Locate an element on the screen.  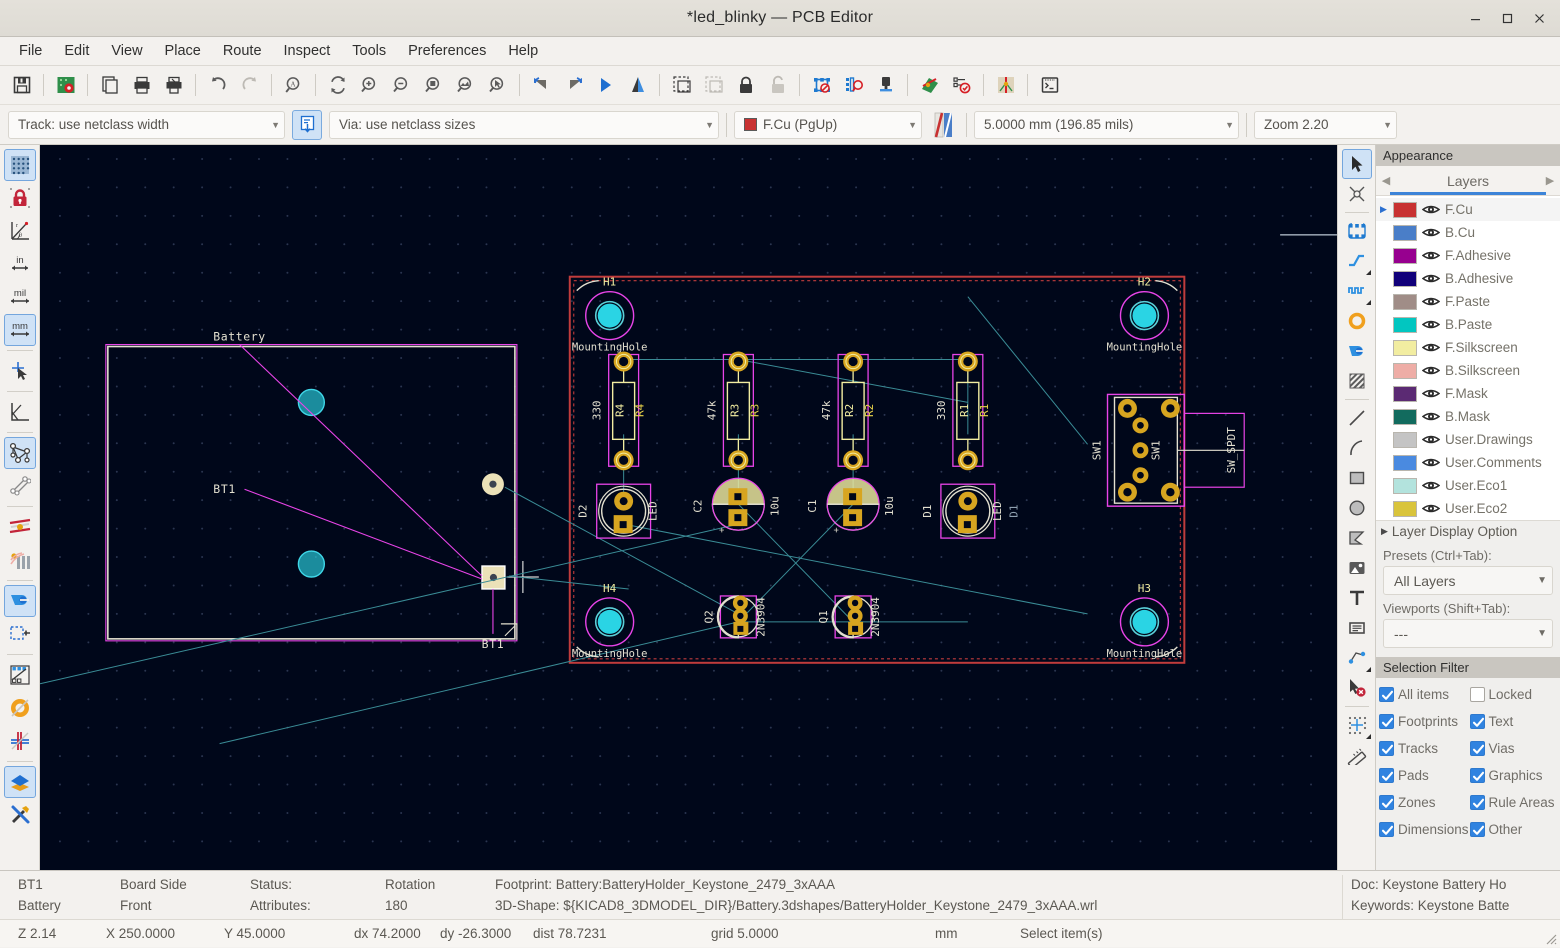
measure-tool-icon is located at coordinates (1357, 755).